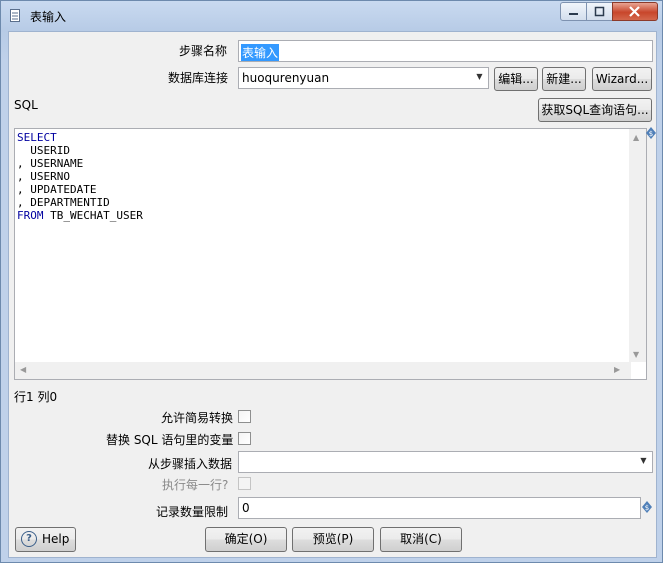 This screenshot has width=665, height=565. What do you see at coordinates (246, 539) in the screenshot?
I see `ok-button: 确定(O)` at bounding box center [246, 539].